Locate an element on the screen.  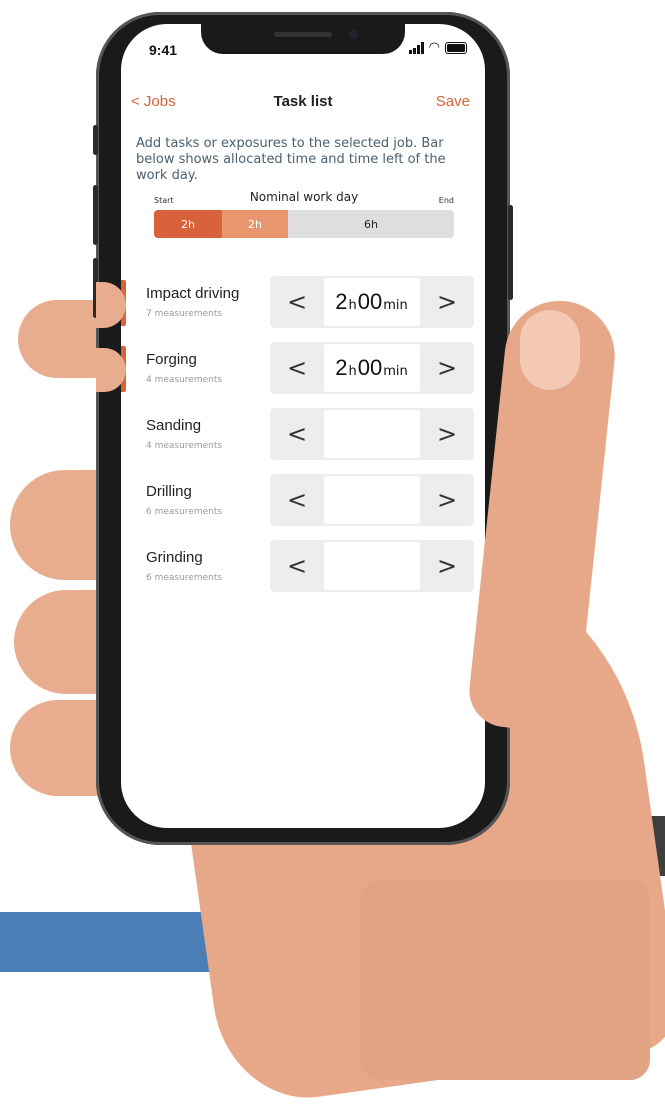
work-day-segment: 6h is located at coordinates (371, 224).